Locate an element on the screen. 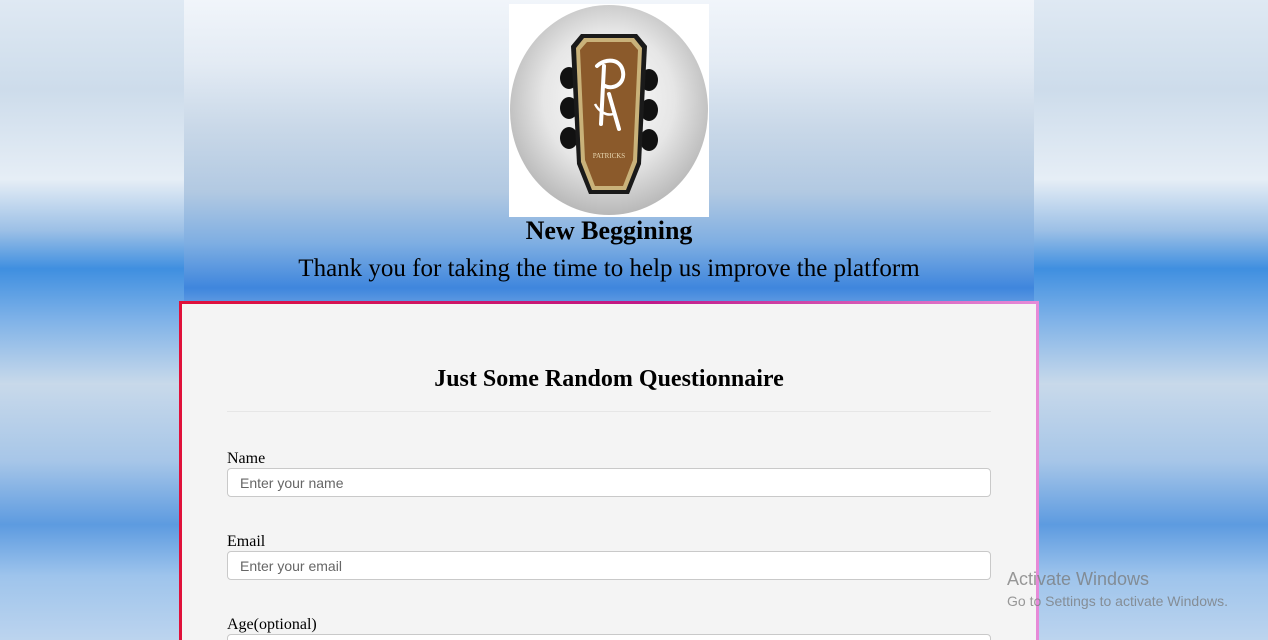 The image size is (1268, 640). site-title: New Beggining is located at coordinates (609, 230).